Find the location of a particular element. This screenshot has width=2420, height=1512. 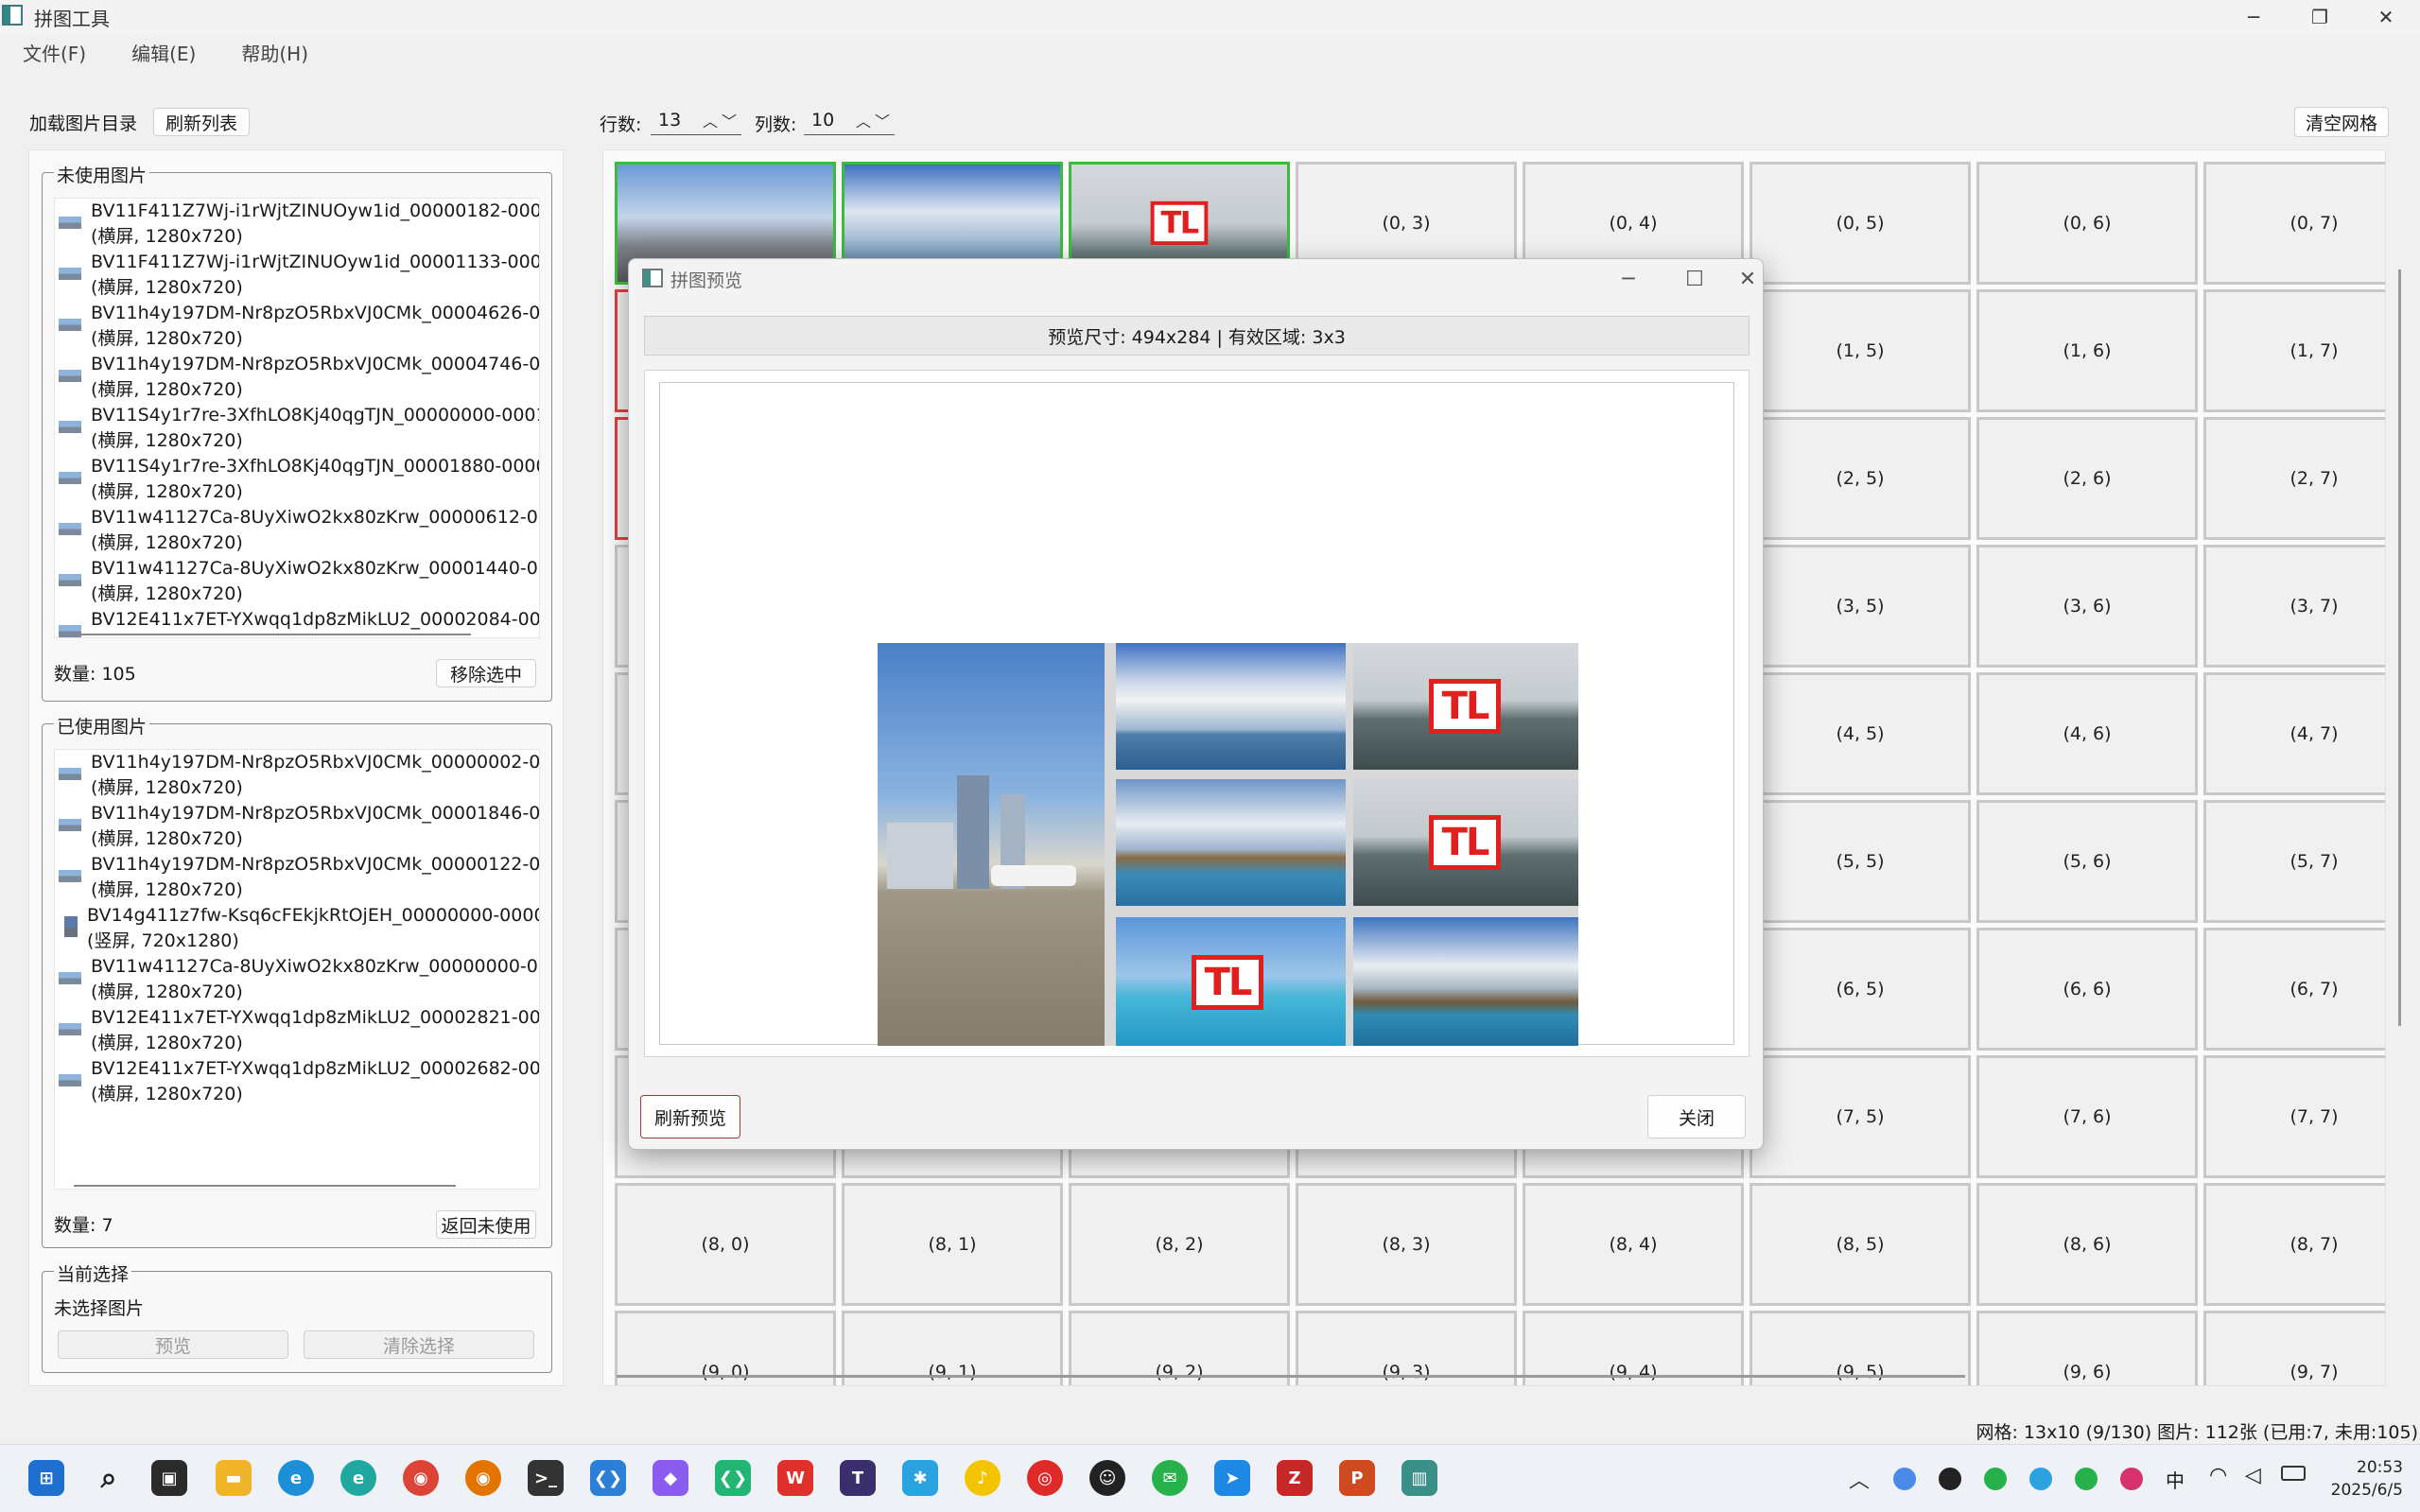

grid-cell: (5, 6) is located at coordinates (2087, 861).